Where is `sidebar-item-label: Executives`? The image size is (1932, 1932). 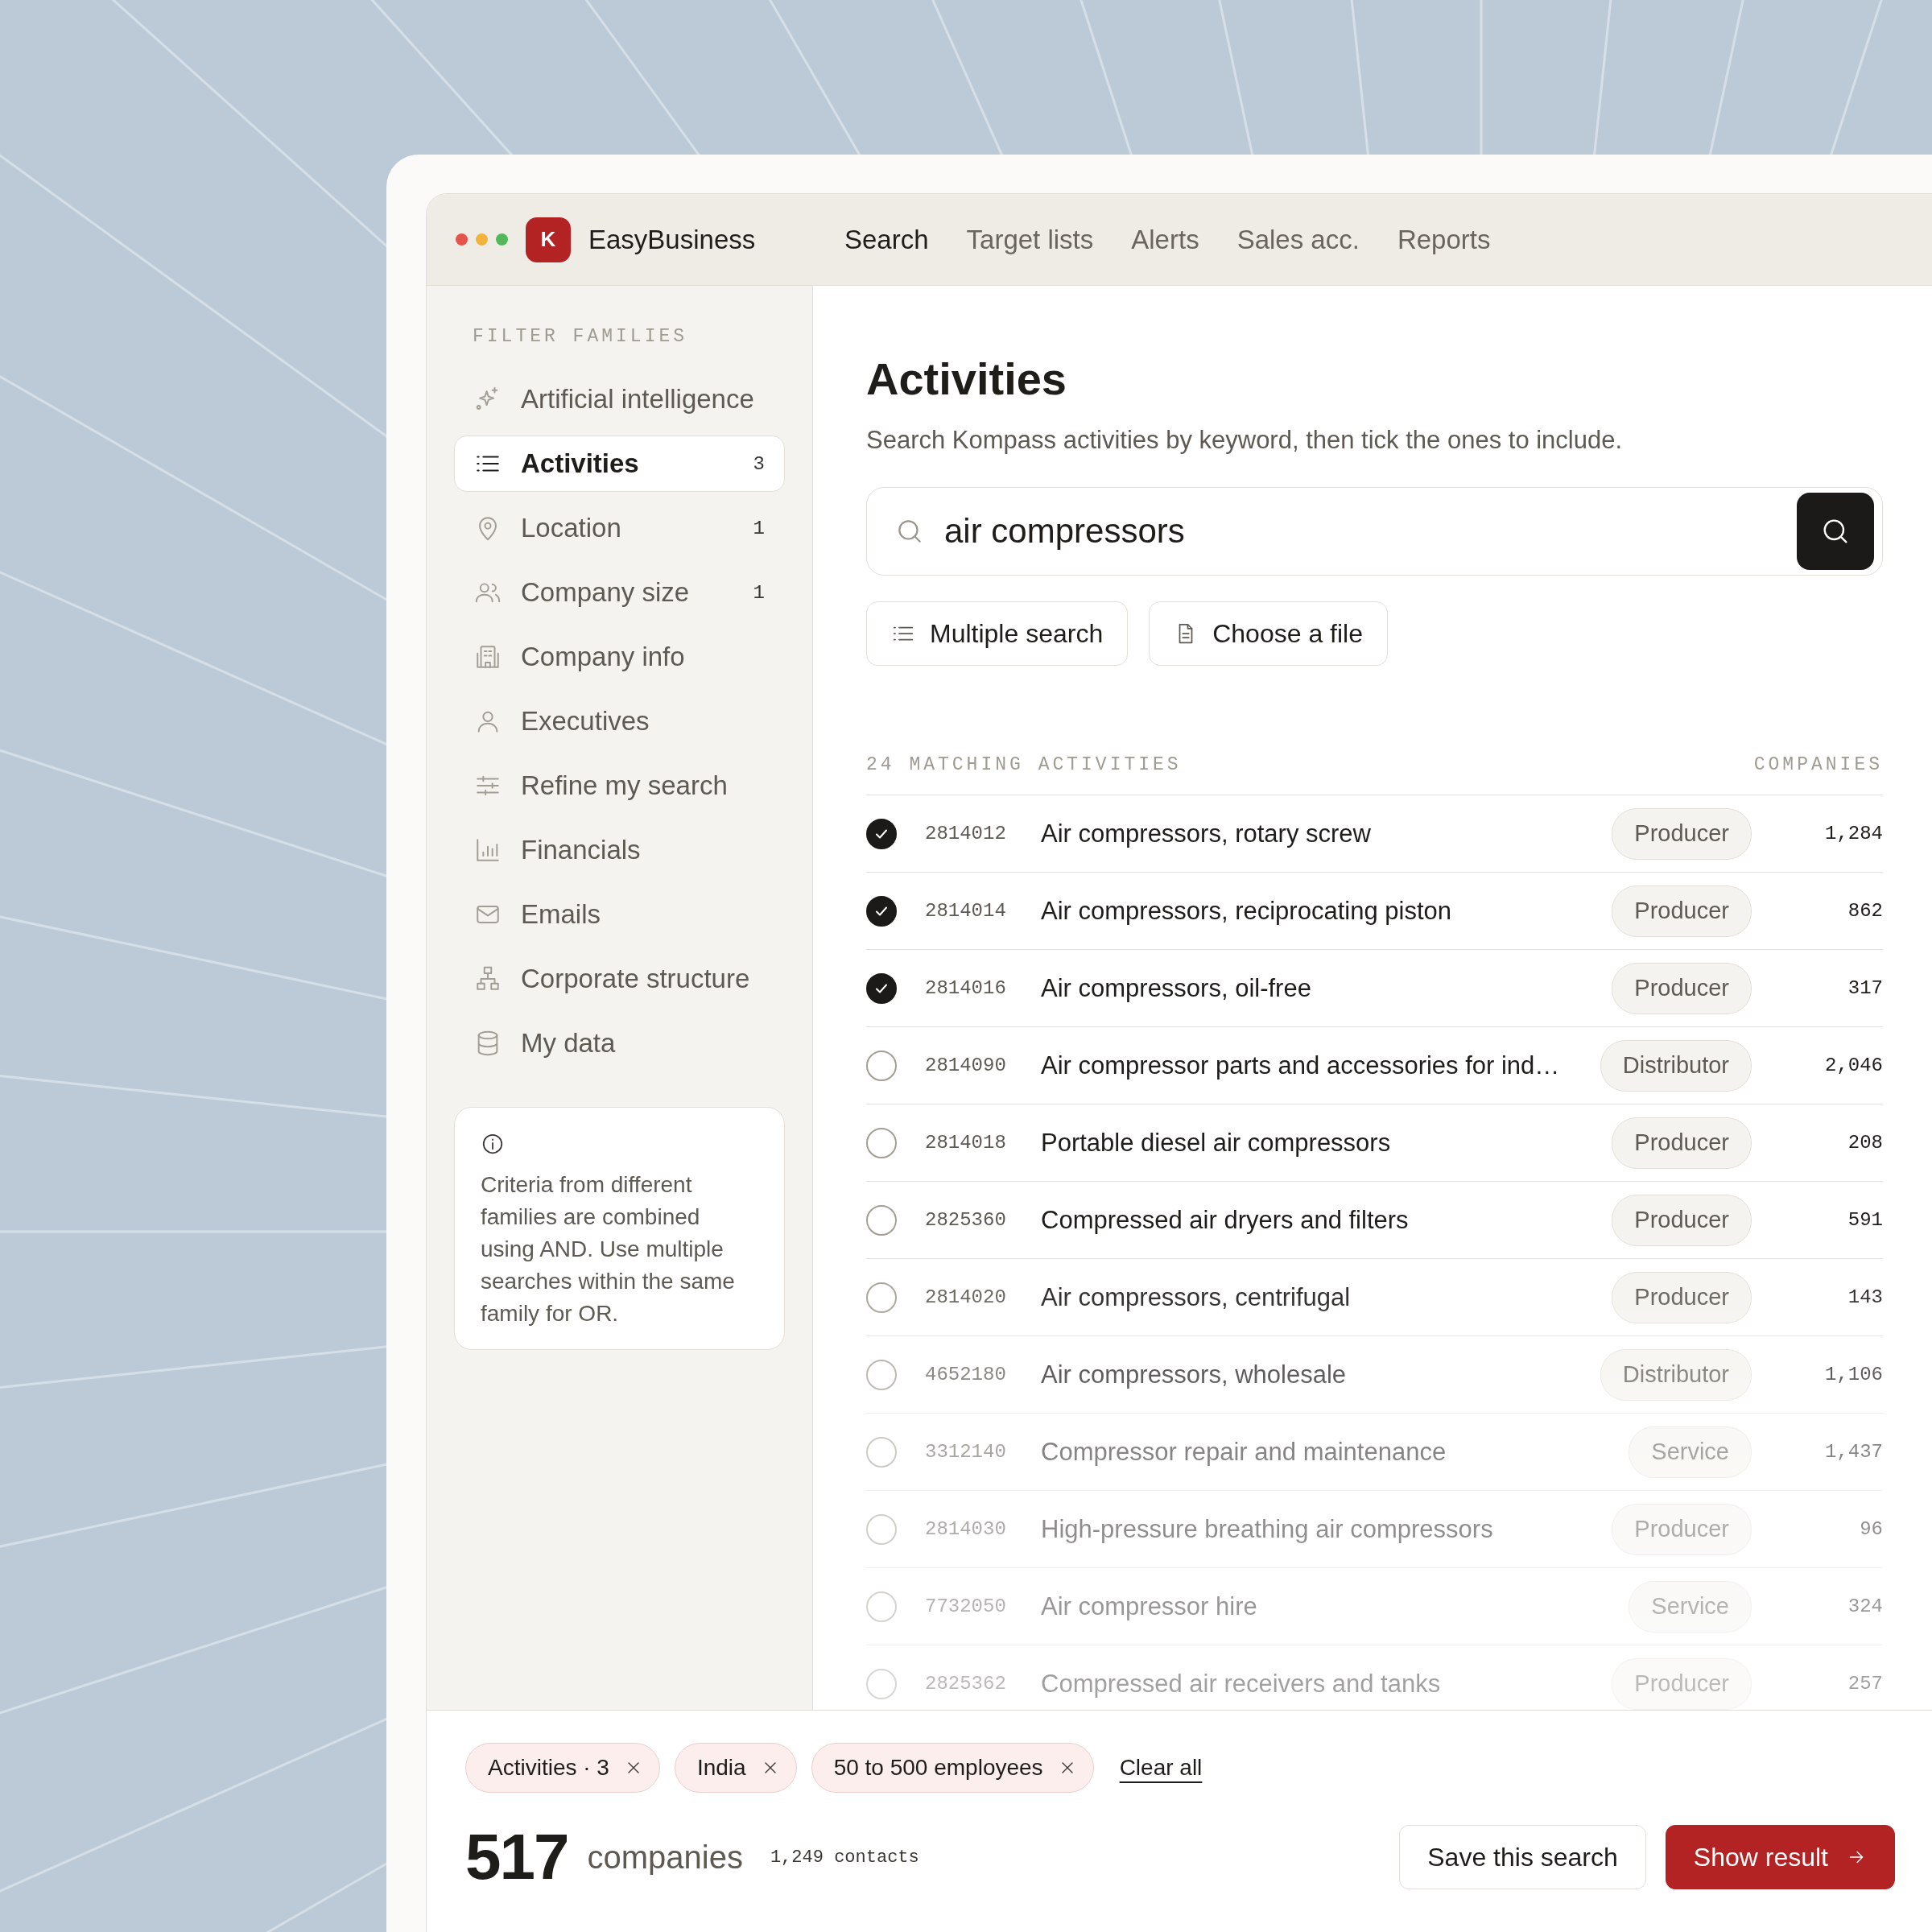
sidebar-item-label: Executives is located at coordinates (585, 721).